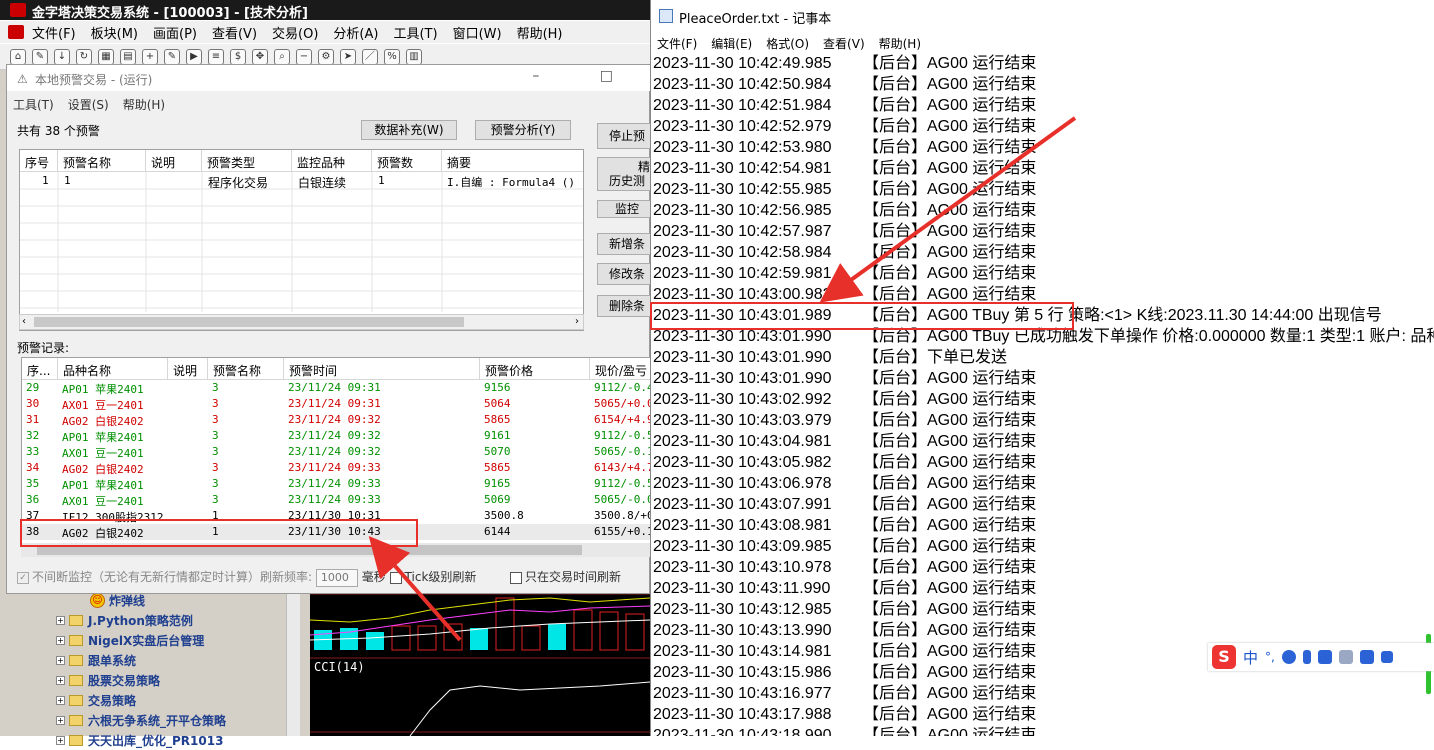 The width and height of the screenshot is (1434, 750). I want to click on bar-tool-icon: ▥, so click(414, 56).